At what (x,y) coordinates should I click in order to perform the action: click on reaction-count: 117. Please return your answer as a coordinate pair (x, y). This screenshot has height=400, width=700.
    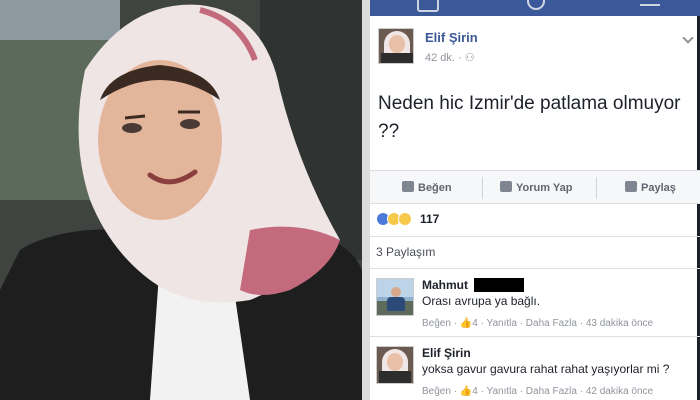
    Looking at the image, I should click on (430, 219).